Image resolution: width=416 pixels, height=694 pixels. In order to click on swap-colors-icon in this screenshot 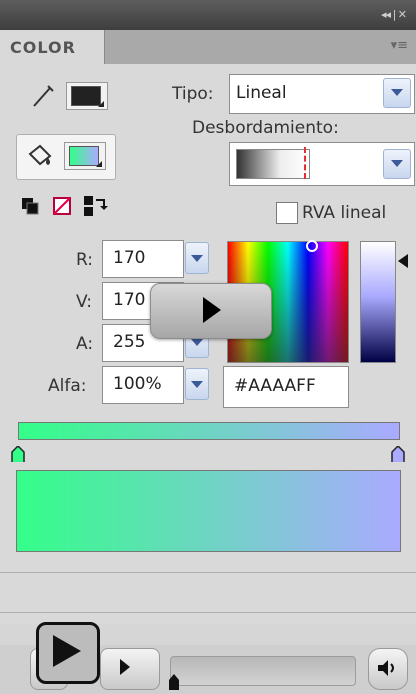, I will do `click(96, 206)`.